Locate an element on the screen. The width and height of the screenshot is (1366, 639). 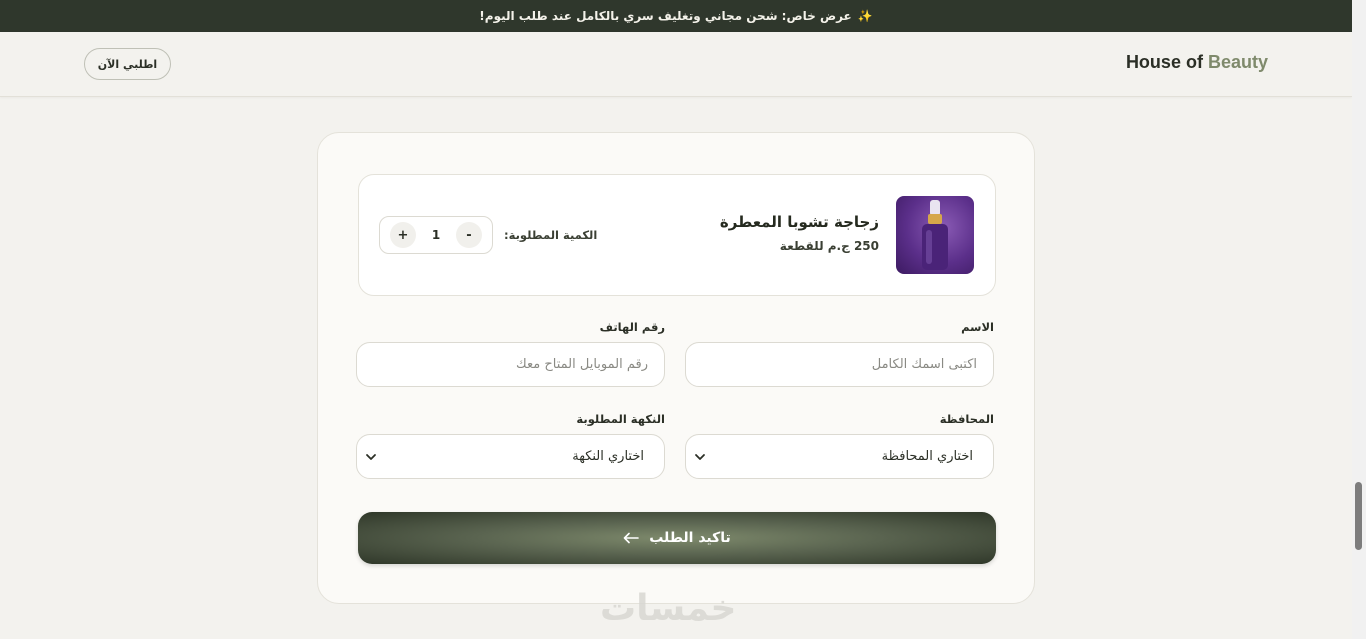
site-header: House of Beauty اطلبي الآن is located at coordinates (676, 64).